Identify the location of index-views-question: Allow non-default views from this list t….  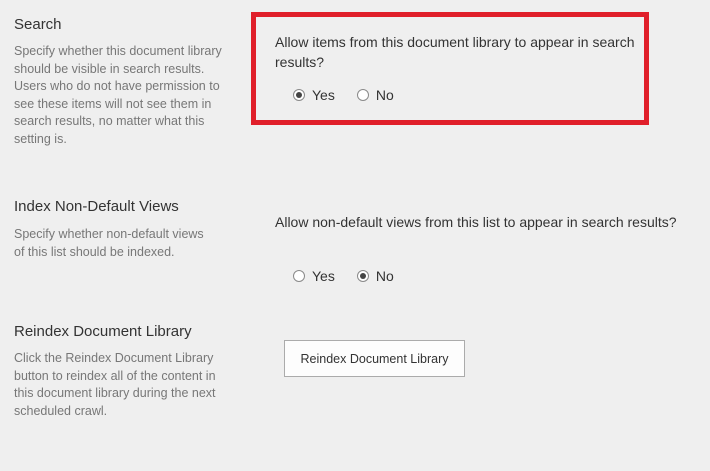
(476, 222).